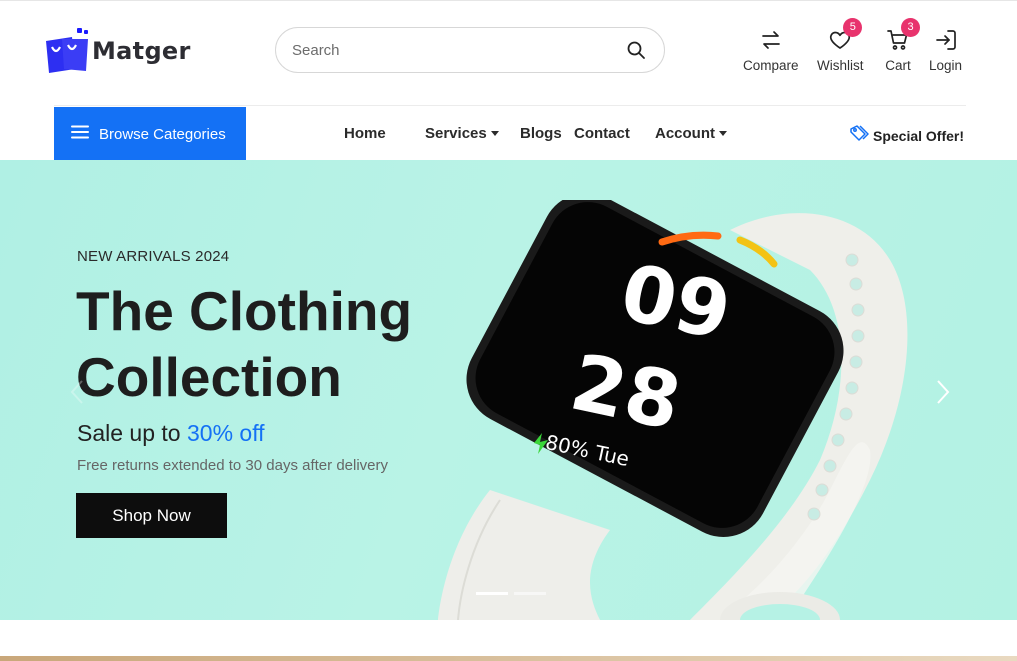  I want to click on nav-item-home: Home, so click(365, 133).